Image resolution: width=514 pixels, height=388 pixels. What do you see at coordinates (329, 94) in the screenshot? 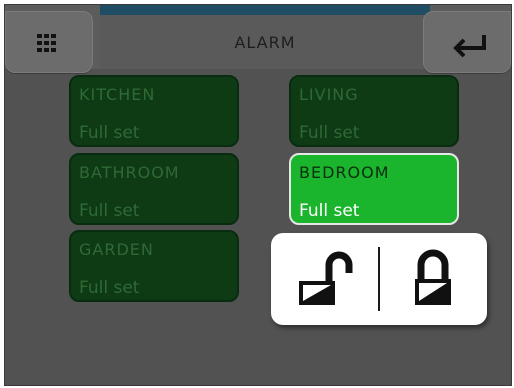
I see `zone-name: LIVING` at bounding box center [329, 94].